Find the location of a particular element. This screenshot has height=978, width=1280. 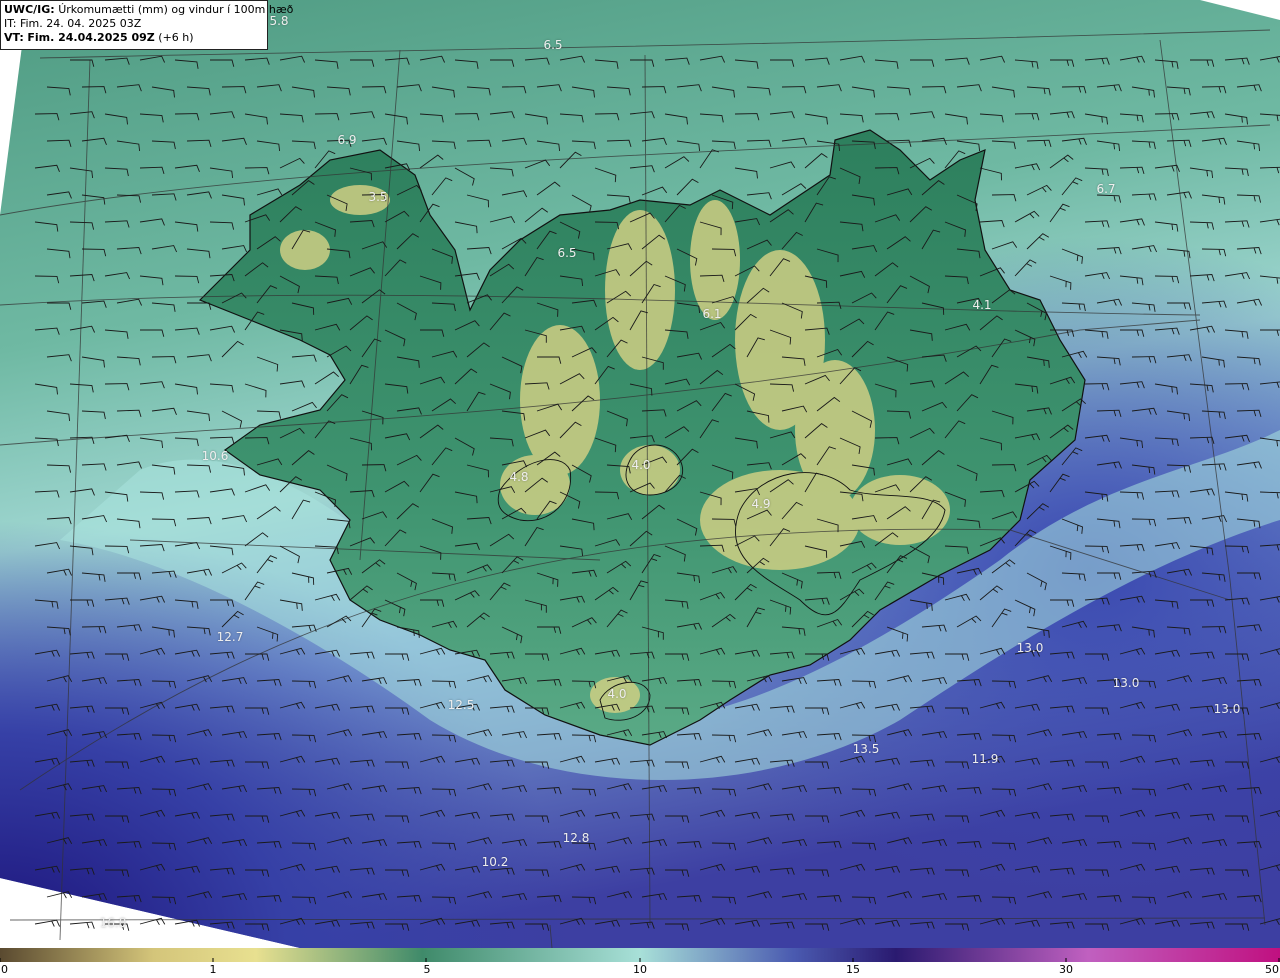

init-time: IT: Fim. 24. 04. 2025 03Z is located at coordinates (73, 23).